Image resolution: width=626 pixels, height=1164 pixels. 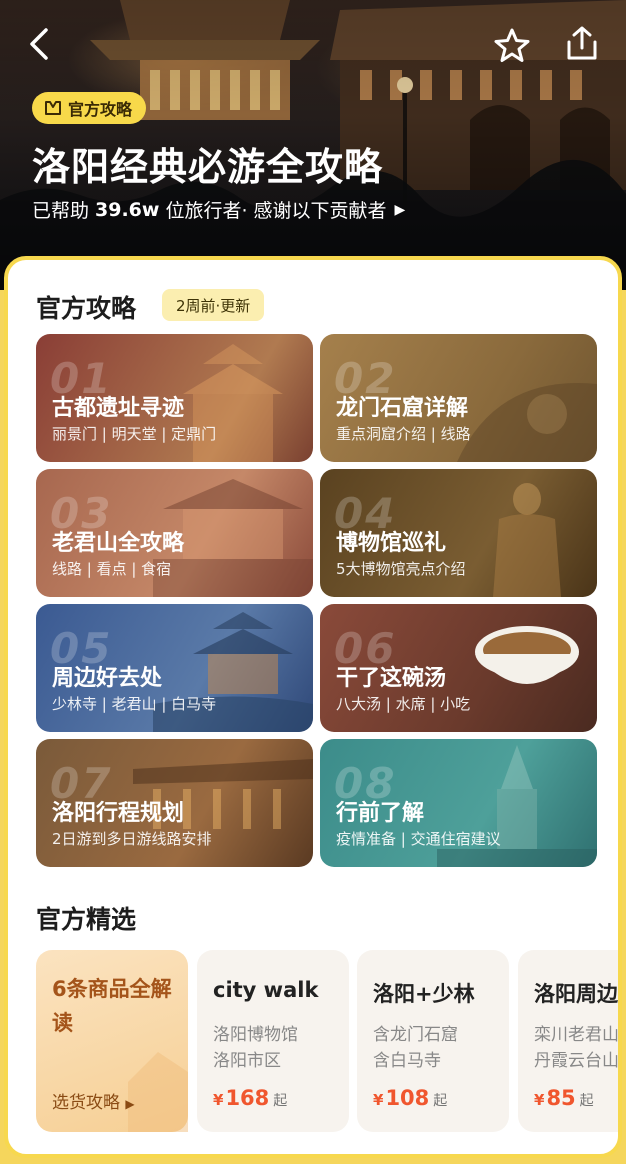 What do you see at coordinates (424, 994) in the screenshot?
I see `product-title: 洛阳+少林` at bounding box center [424, 994].